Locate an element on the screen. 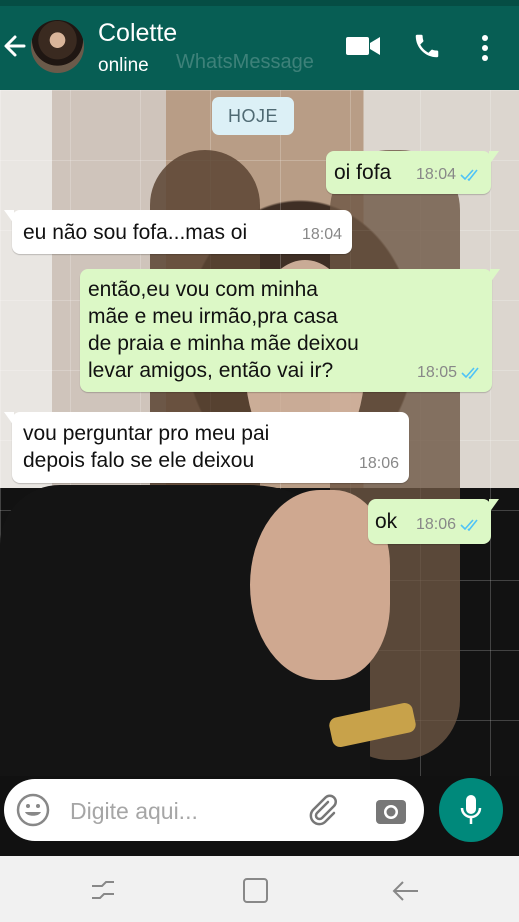  message-meta: 18:05 is located at coordinates (449, 372).